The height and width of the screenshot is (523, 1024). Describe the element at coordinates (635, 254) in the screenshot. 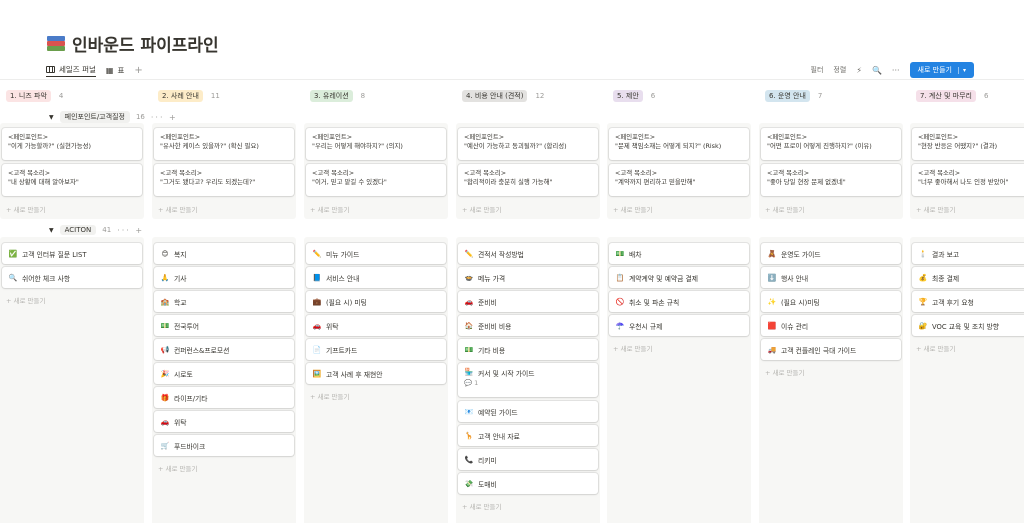

I see `card-label: 배차` at that location.